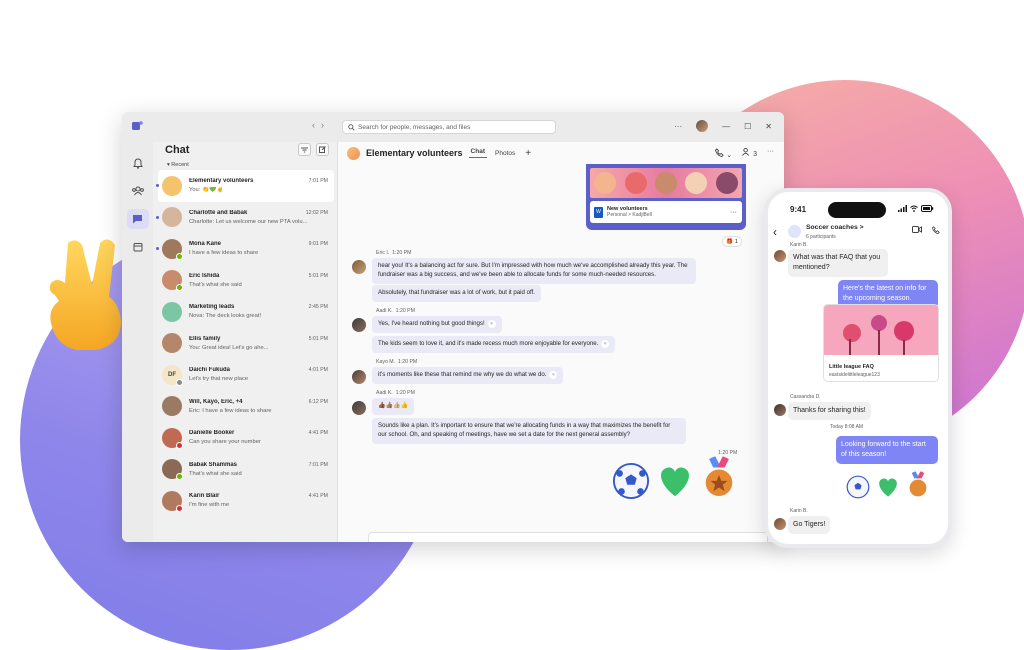  I want to click on soccer-ball-icon, so click(858, 487).